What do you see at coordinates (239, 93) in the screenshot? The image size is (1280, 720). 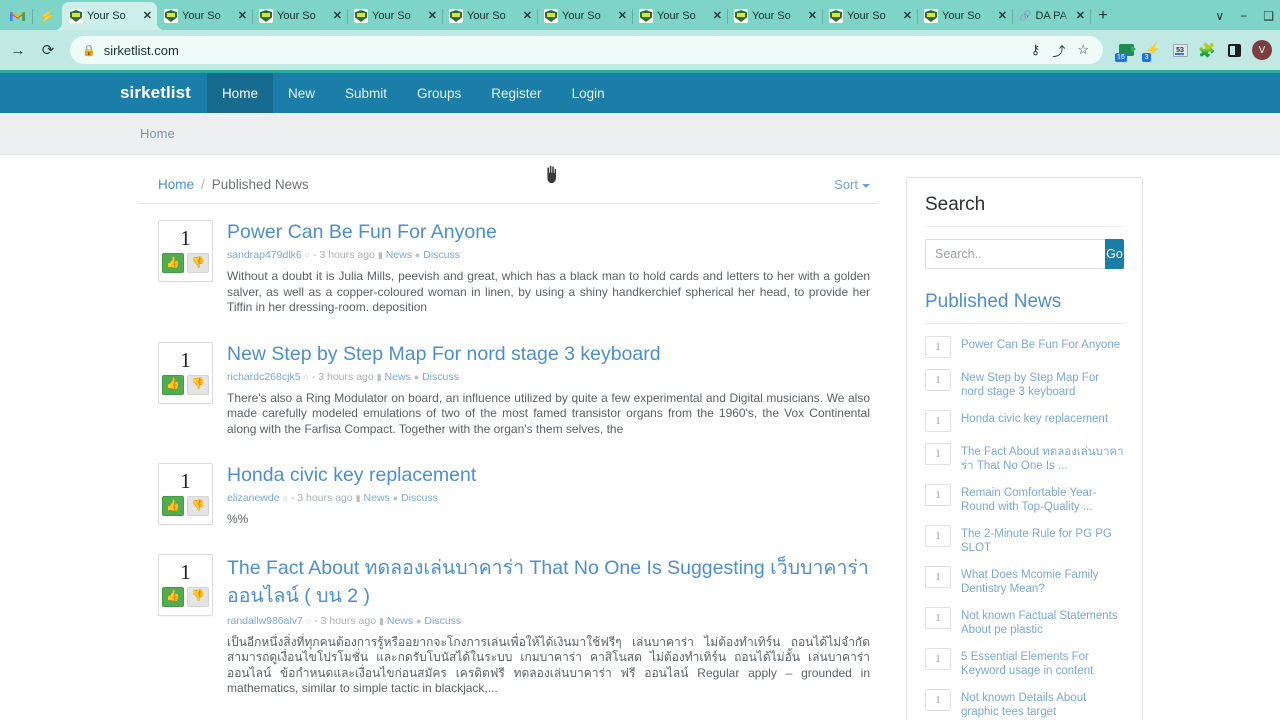 I see `nav-item-home: Home` at bounding box center [239, 93].